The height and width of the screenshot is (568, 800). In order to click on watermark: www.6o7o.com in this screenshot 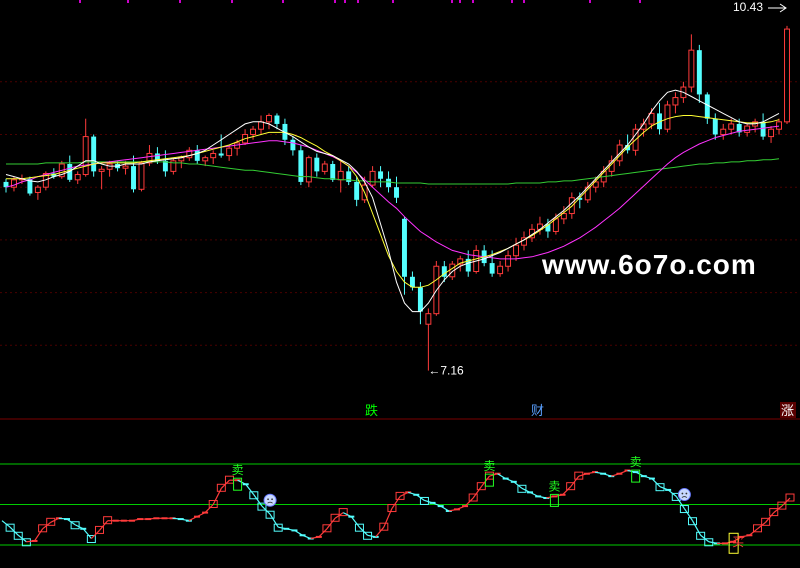, I will do `click(649, 264)`.